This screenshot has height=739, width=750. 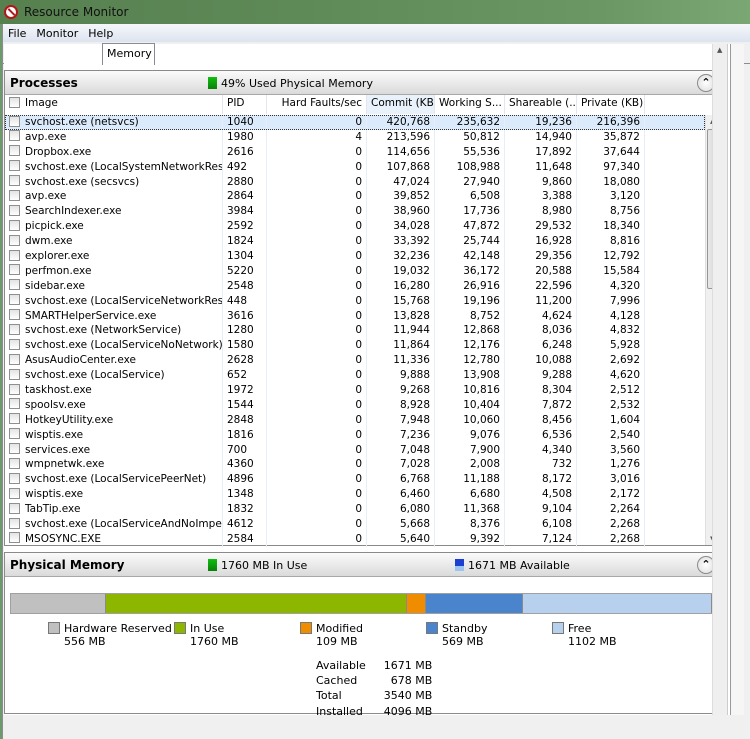 I want to click on column-header-commit-kb: Commit (KB), so click(x=401, y=104).